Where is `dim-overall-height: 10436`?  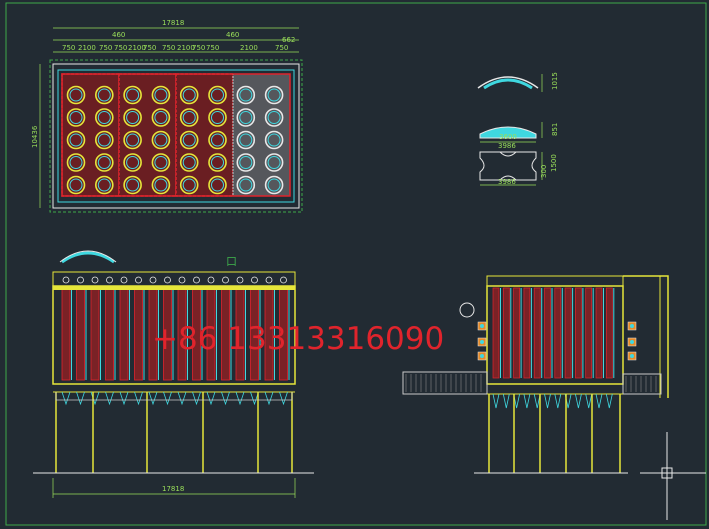
dim-overall-height: 10436 is located at coordinates (35, 136).